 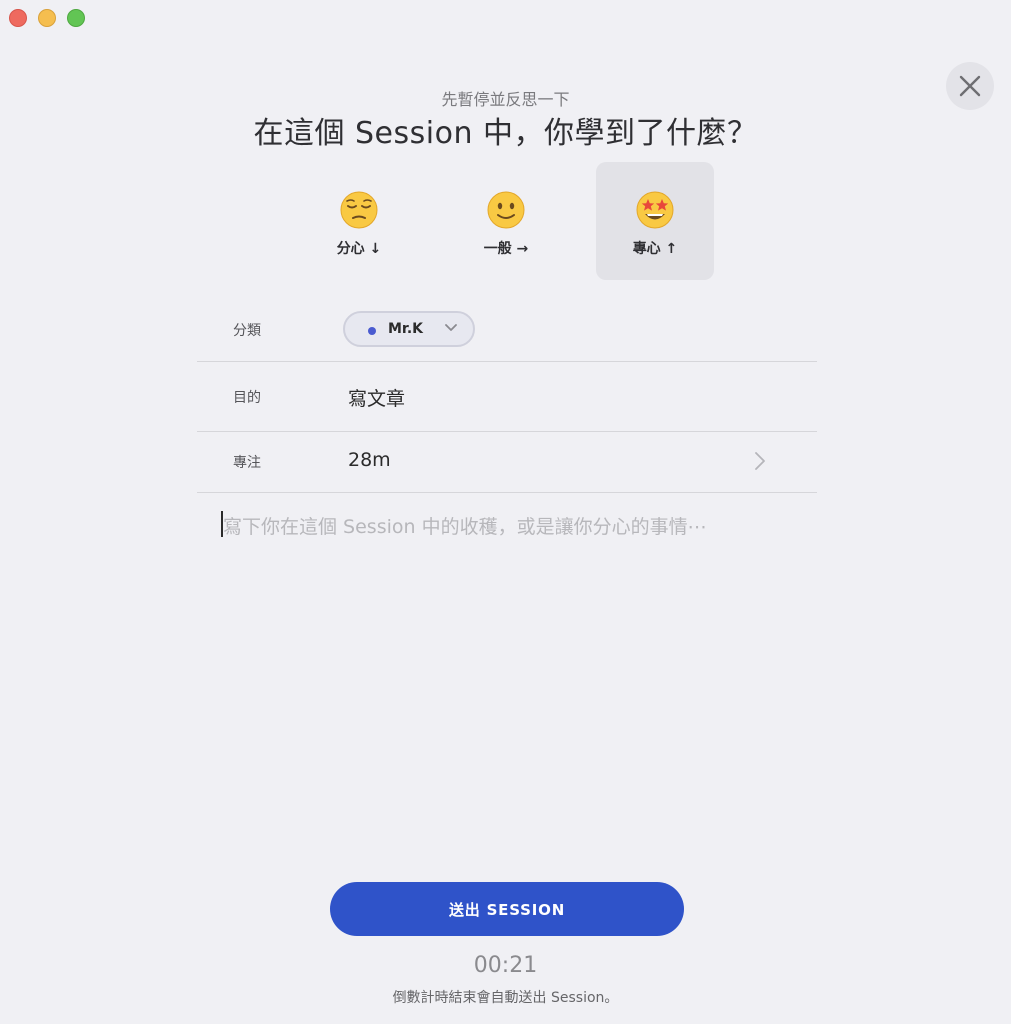 What do you see at coordinates (465, 527) in the screenshot?
I see `note-placeholder: 寫下你在這個 Session 中的收穫，或是讓你分心的事情⋯` at bounding box center [465, 527].